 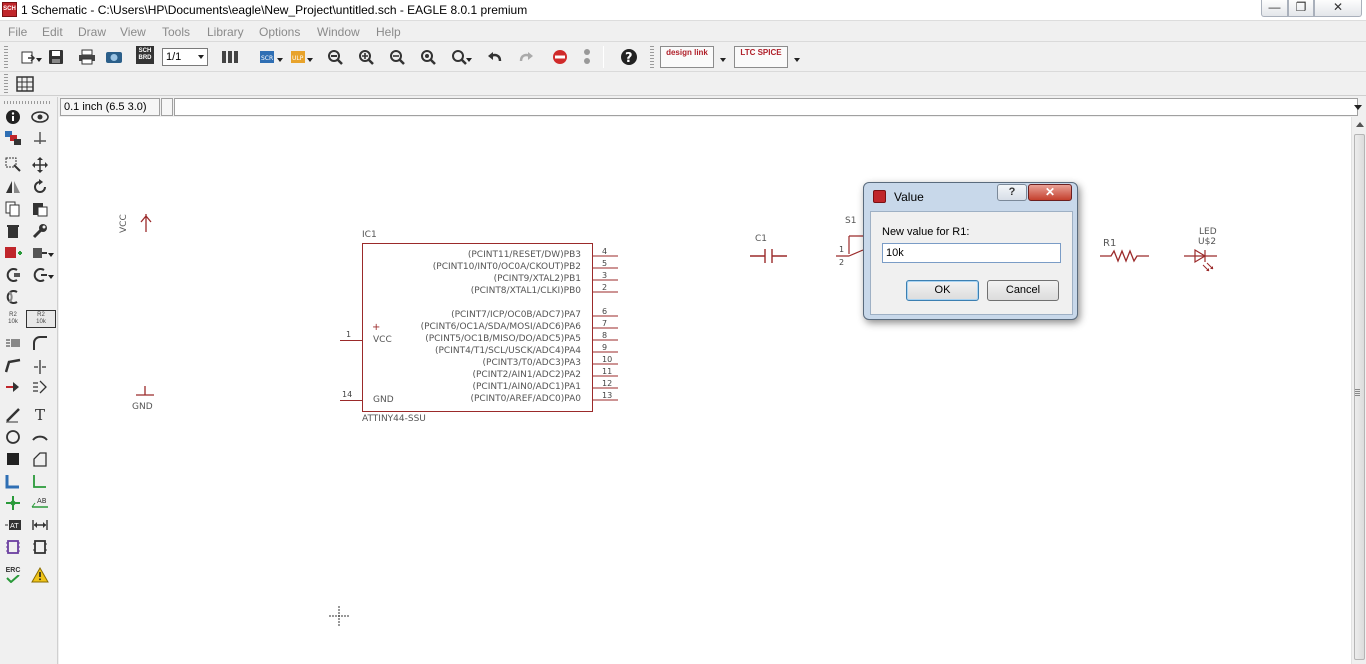 I want to click on show-icon, so click(x=40, y=117).